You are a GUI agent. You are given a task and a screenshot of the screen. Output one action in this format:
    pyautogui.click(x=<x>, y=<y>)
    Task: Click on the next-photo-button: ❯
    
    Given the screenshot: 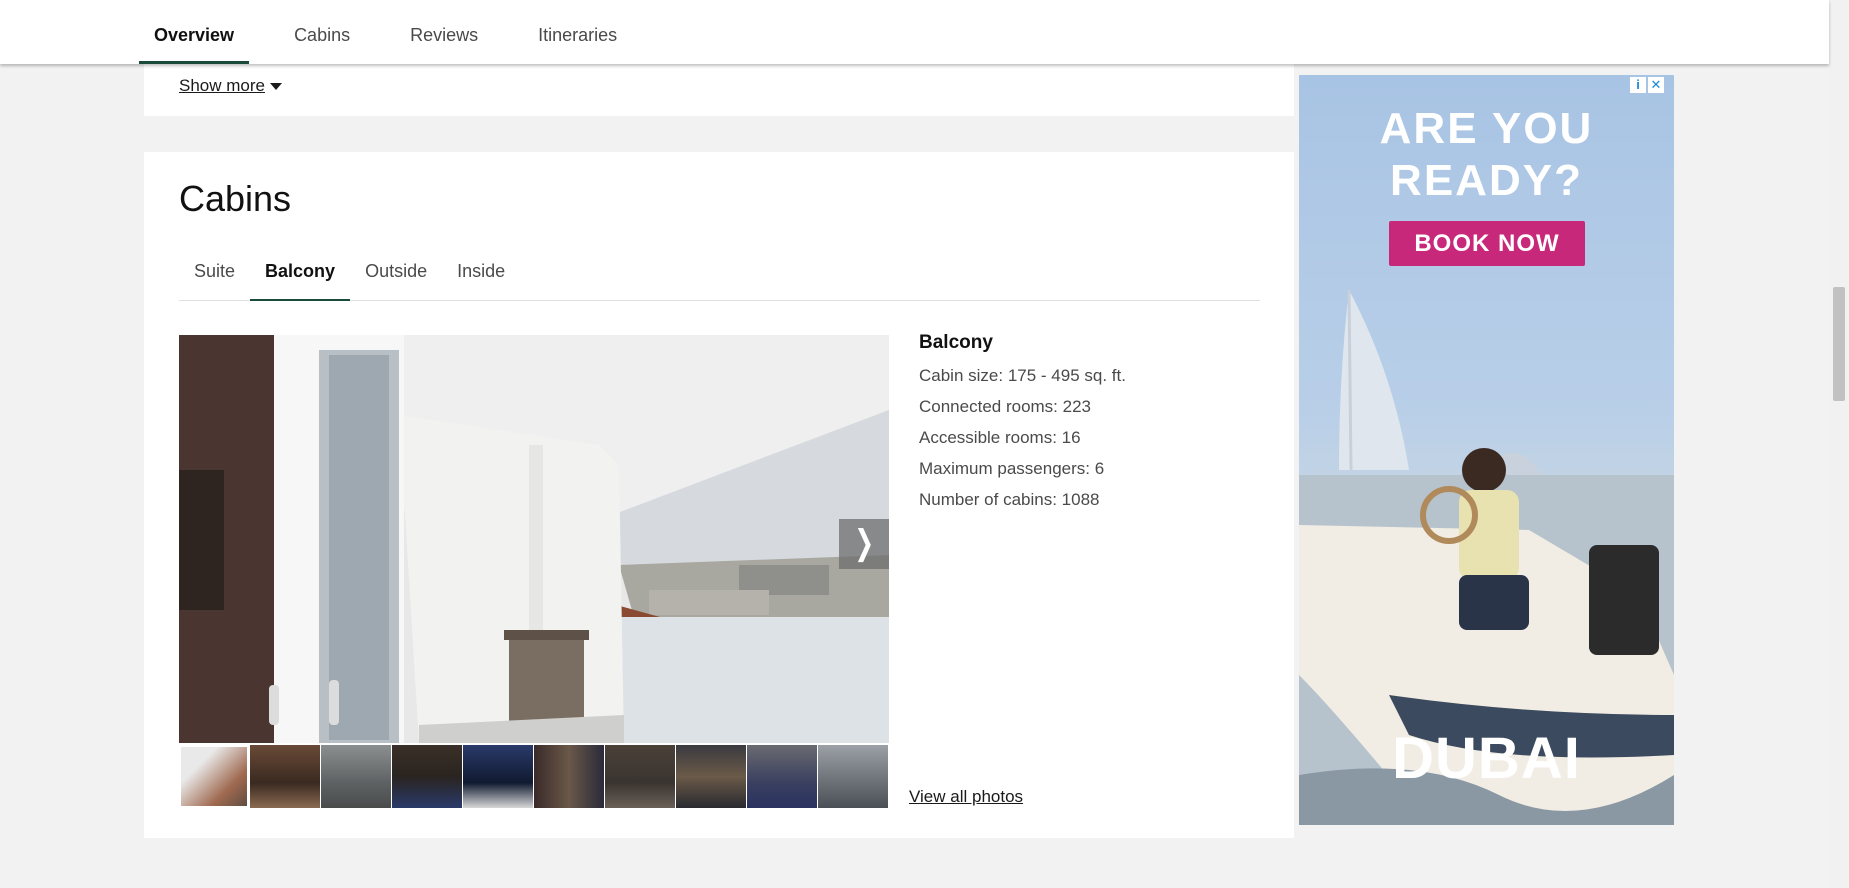 What is the action you would take?
    pyautogui.click(x=864, y=544)
    